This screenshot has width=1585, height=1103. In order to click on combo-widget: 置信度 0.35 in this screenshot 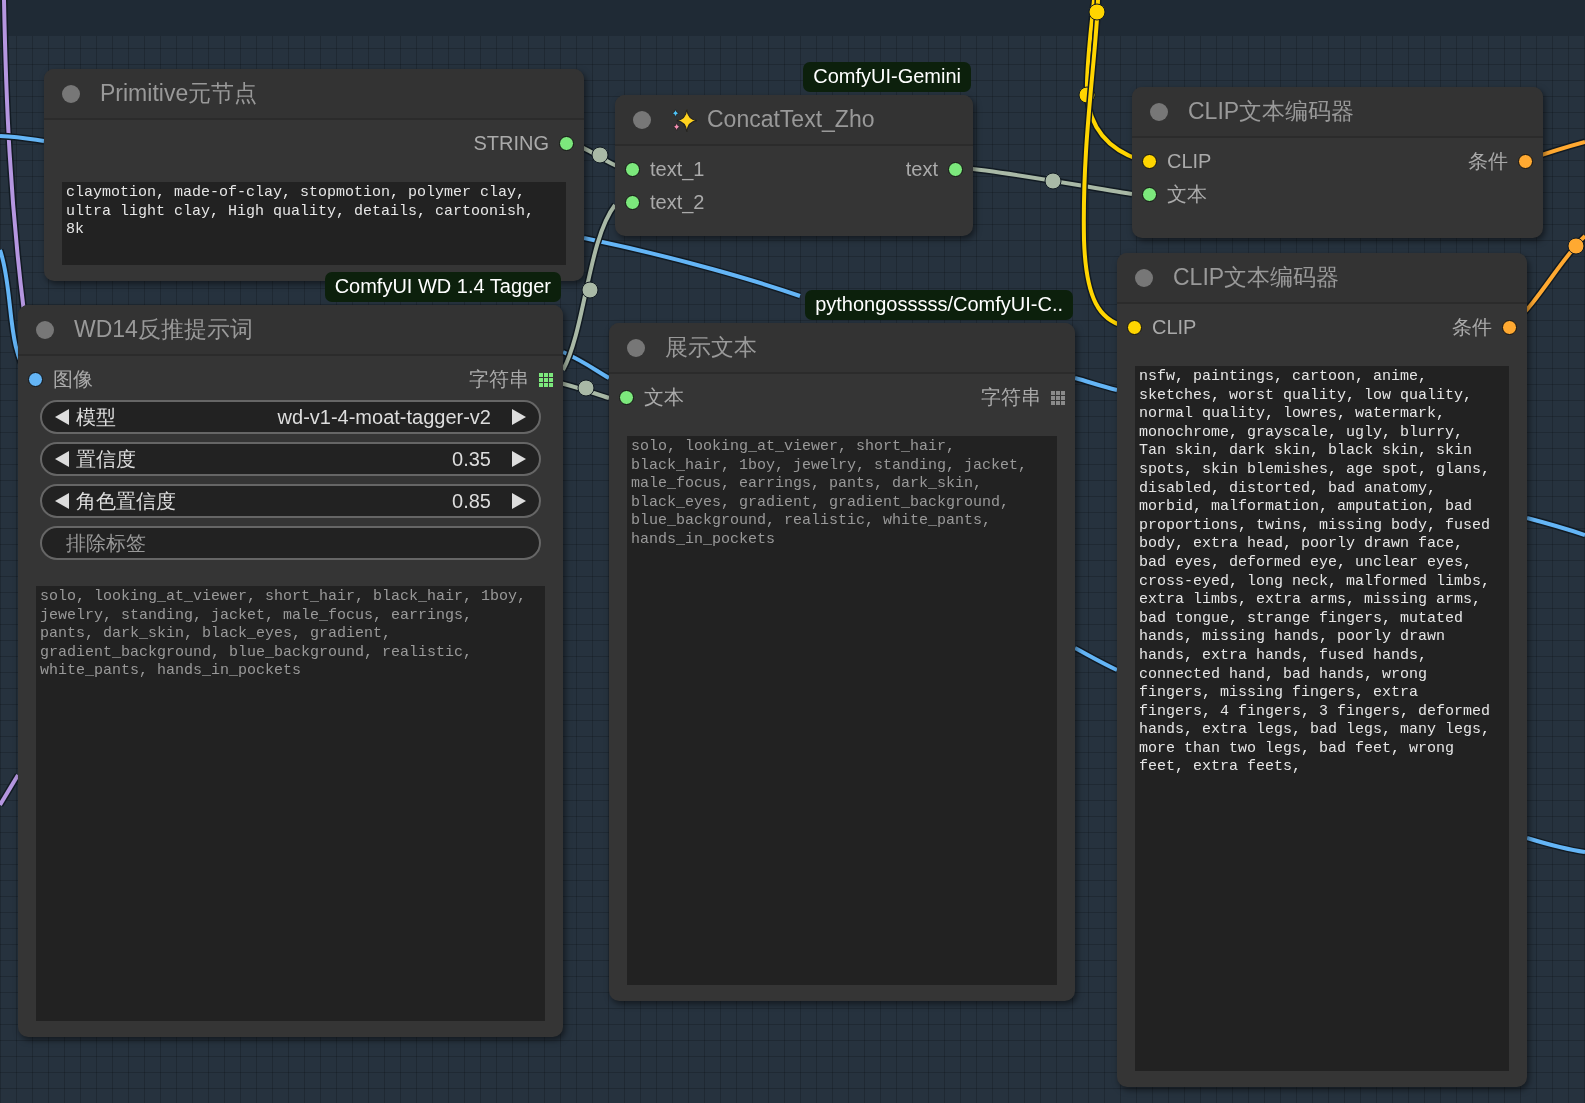, I will do `click(290, 459)`.